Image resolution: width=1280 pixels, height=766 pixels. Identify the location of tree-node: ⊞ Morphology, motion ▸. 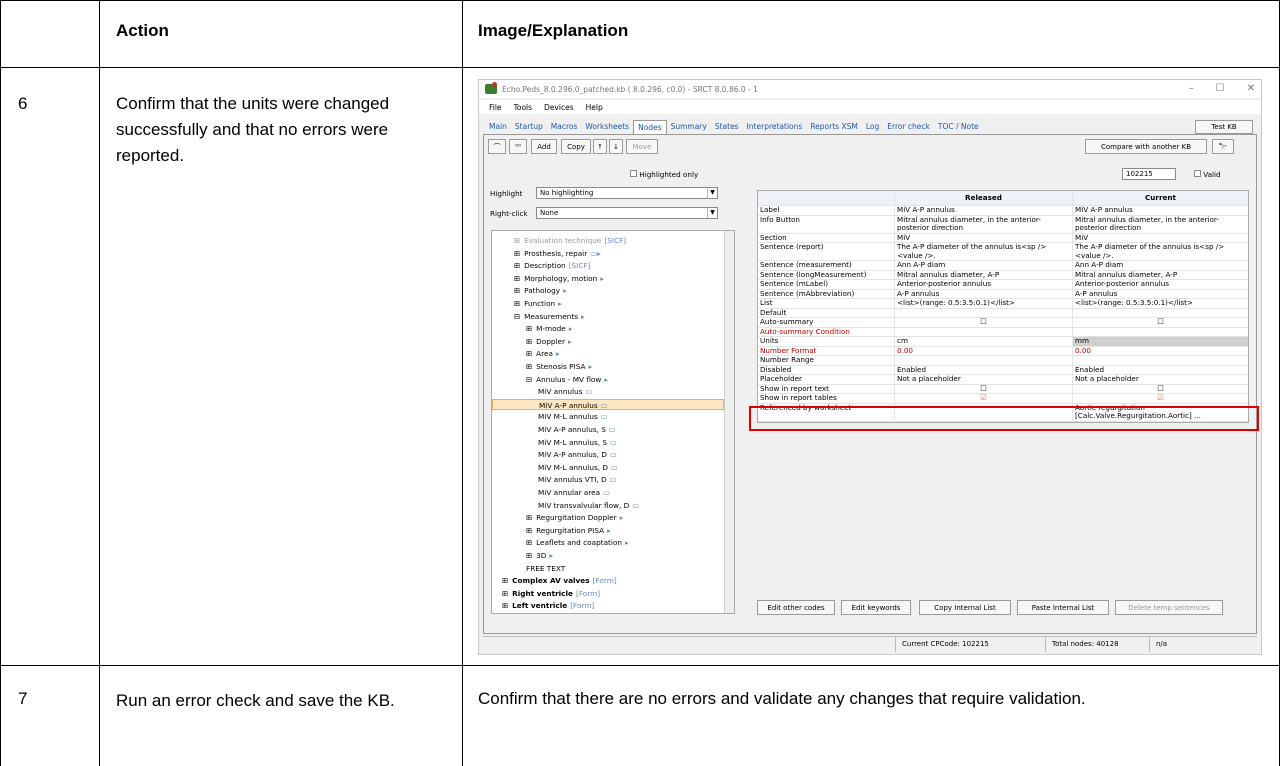
(559, 278).